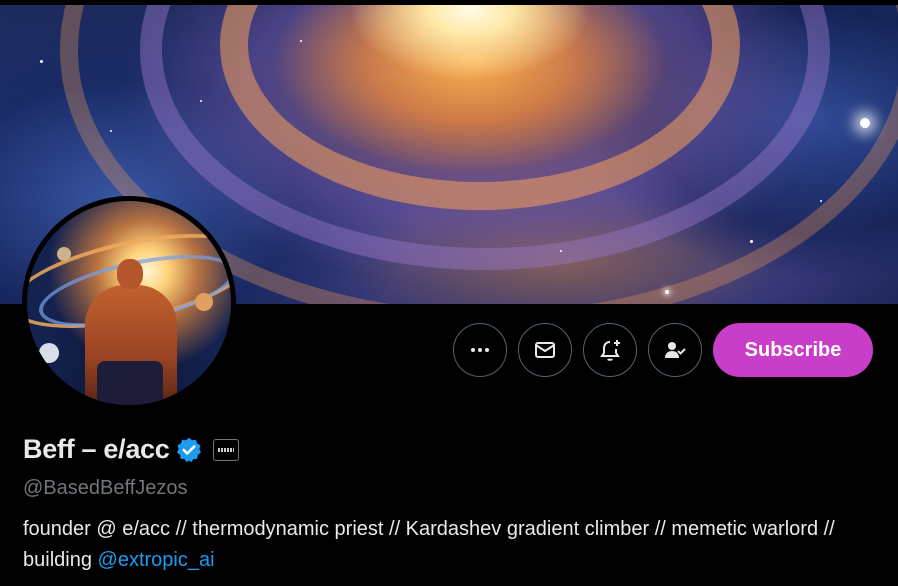 The width and height of the screenshot is (898, 586). I want to click on following-button, so click(675, 350).